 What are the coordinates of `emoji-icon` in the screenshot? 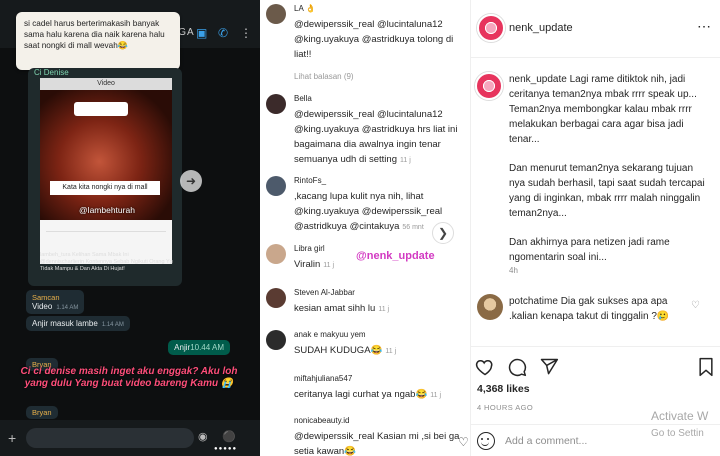 It's located at (486, 441).